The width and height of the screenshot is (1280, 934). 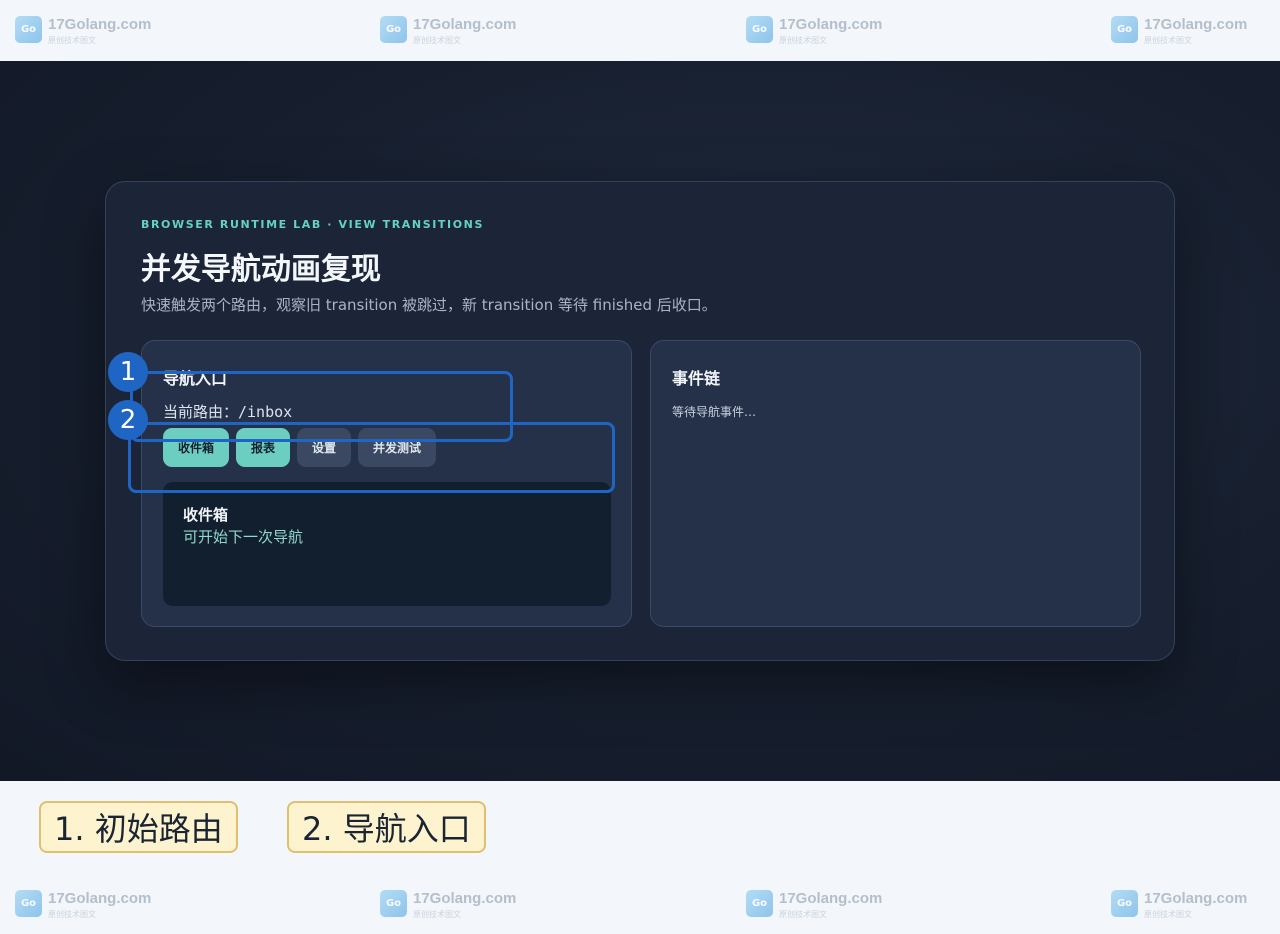 What do you see at coordinates (386, 827) in the screenshot?
I see `legend-item-2: 2. 导航入口` at bounding box center [386, 827].